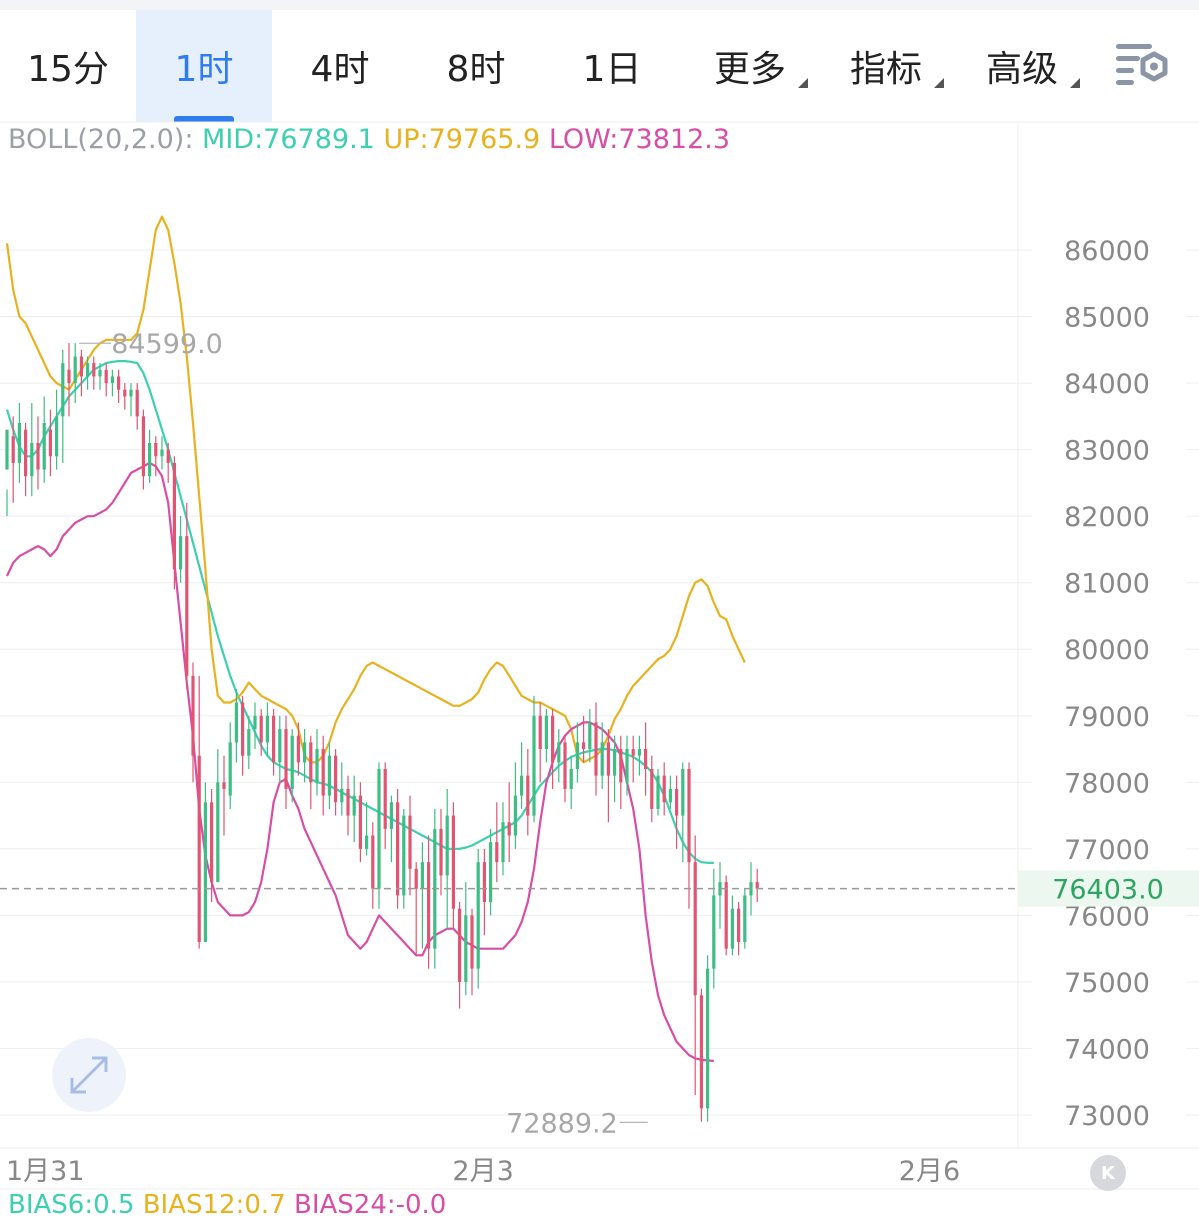 This screenshot has height=1220, width=1199. Describe the element at coordinates (1107, 584) in the screenshot. I see `y-tick-label: 81000` at that location.